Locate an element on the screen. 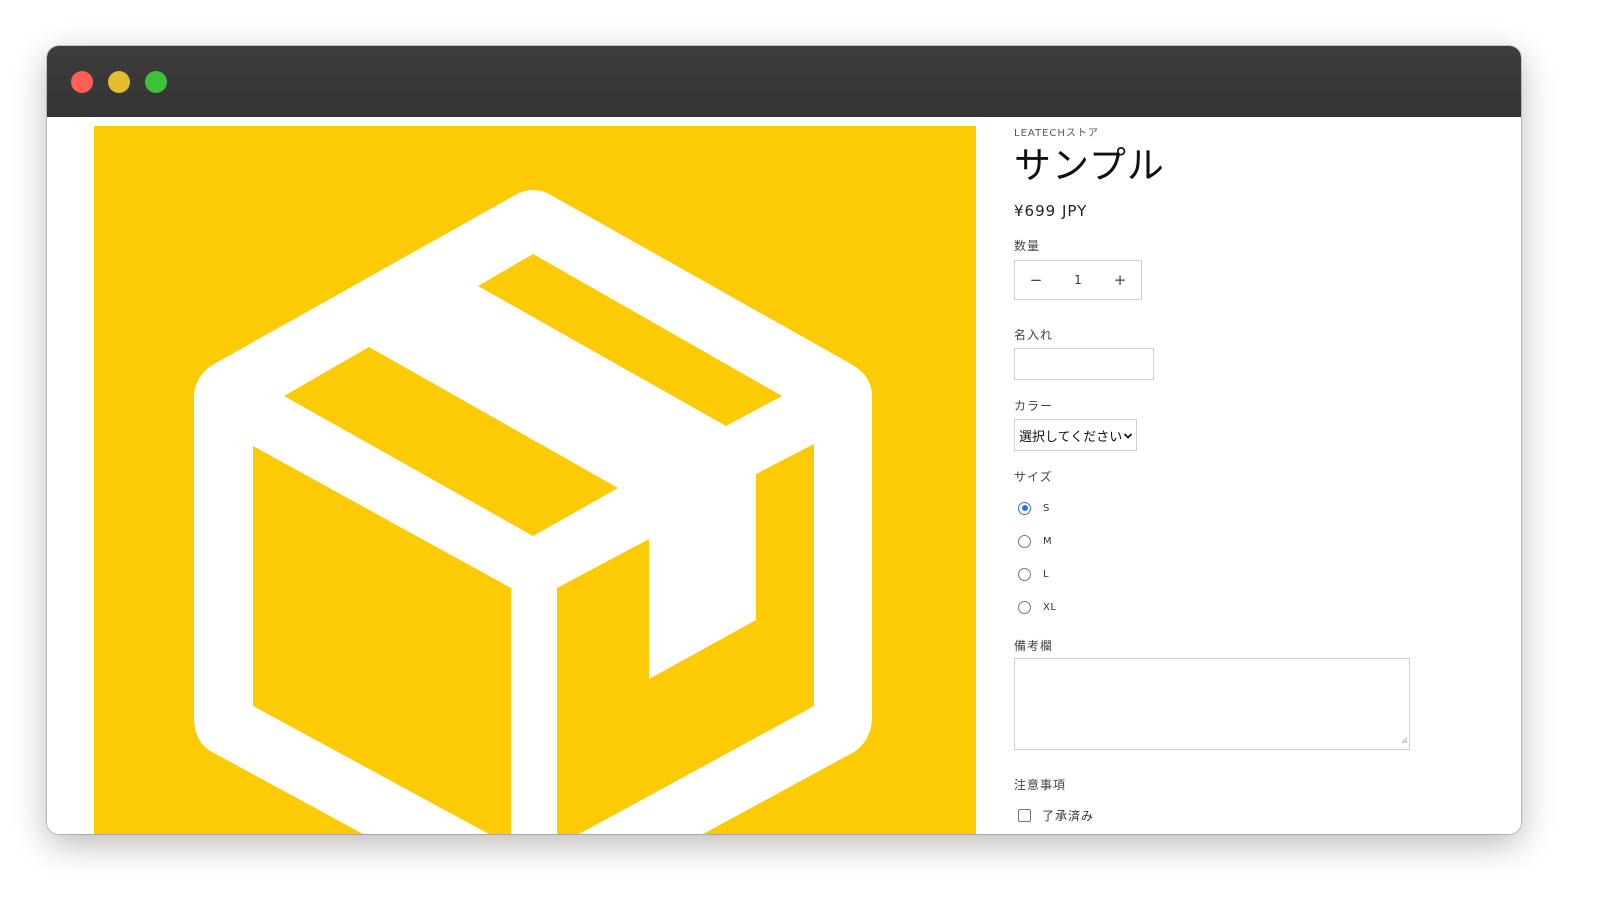 The image size is (1600, 900). quantity-stepper: − 1 + is located at coordinates (1078, 280).